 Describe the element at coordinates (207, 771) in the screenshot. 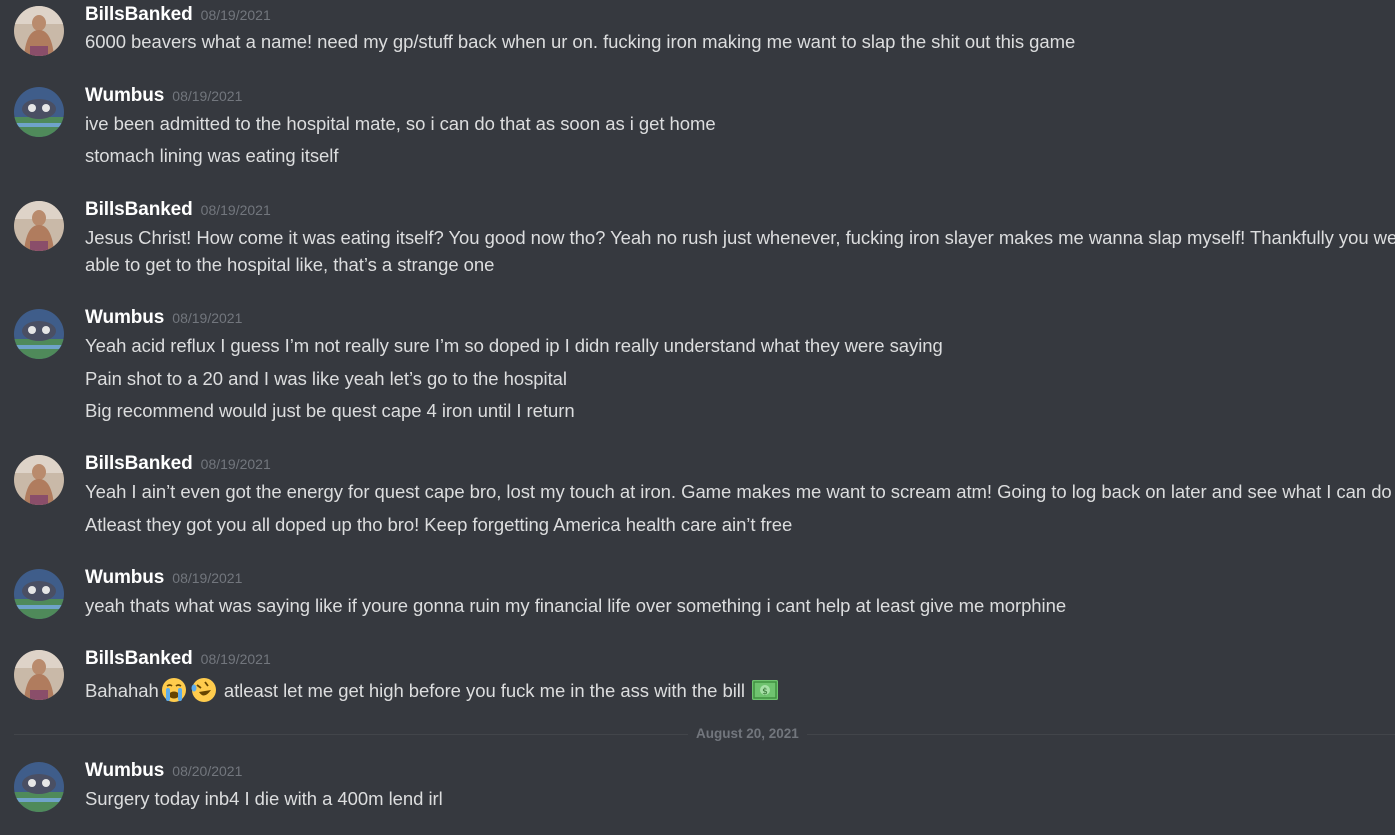

I see `timestamp: 08/20/2021` at that location.